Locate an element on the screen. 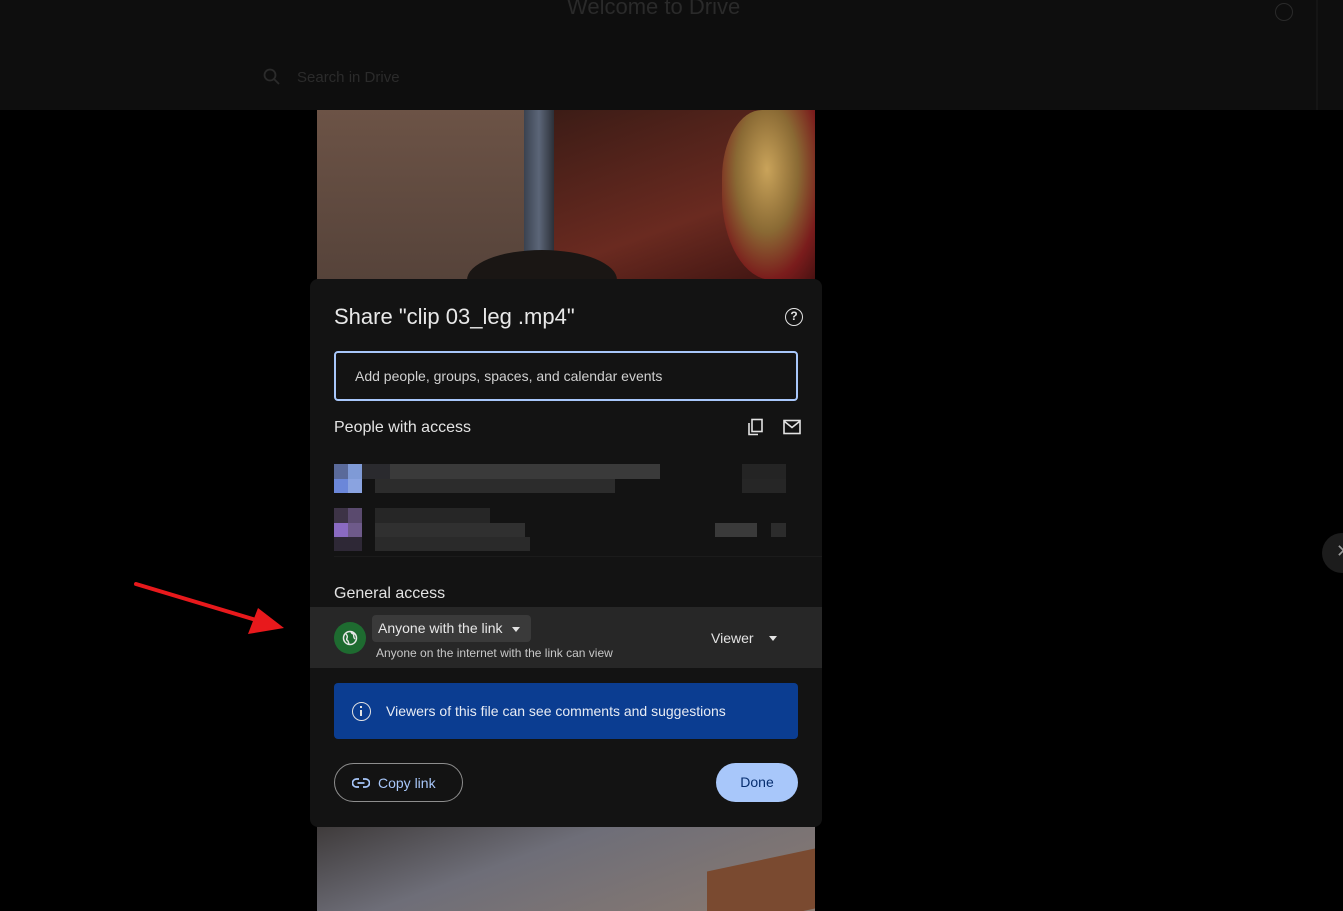 The height and width of the screenshot is (911, 1343). close-icon: ✕ is located at coordinates (1339, 551).